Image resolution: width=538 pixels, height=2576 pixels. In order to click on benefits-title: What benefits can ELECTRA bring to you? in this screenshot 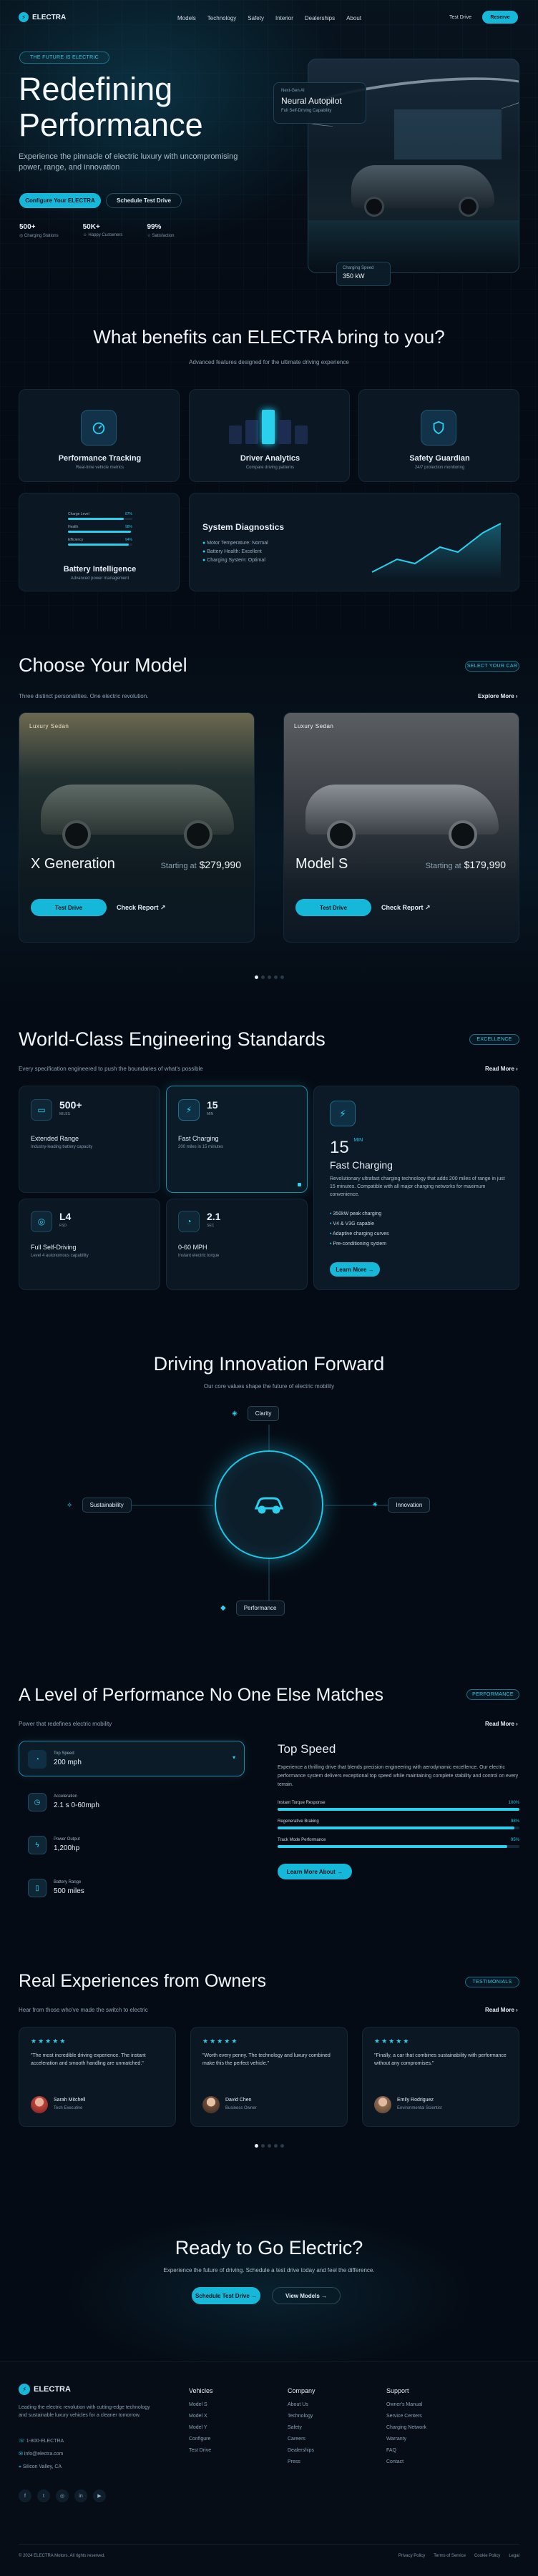, I will do `click(269, 337)`.